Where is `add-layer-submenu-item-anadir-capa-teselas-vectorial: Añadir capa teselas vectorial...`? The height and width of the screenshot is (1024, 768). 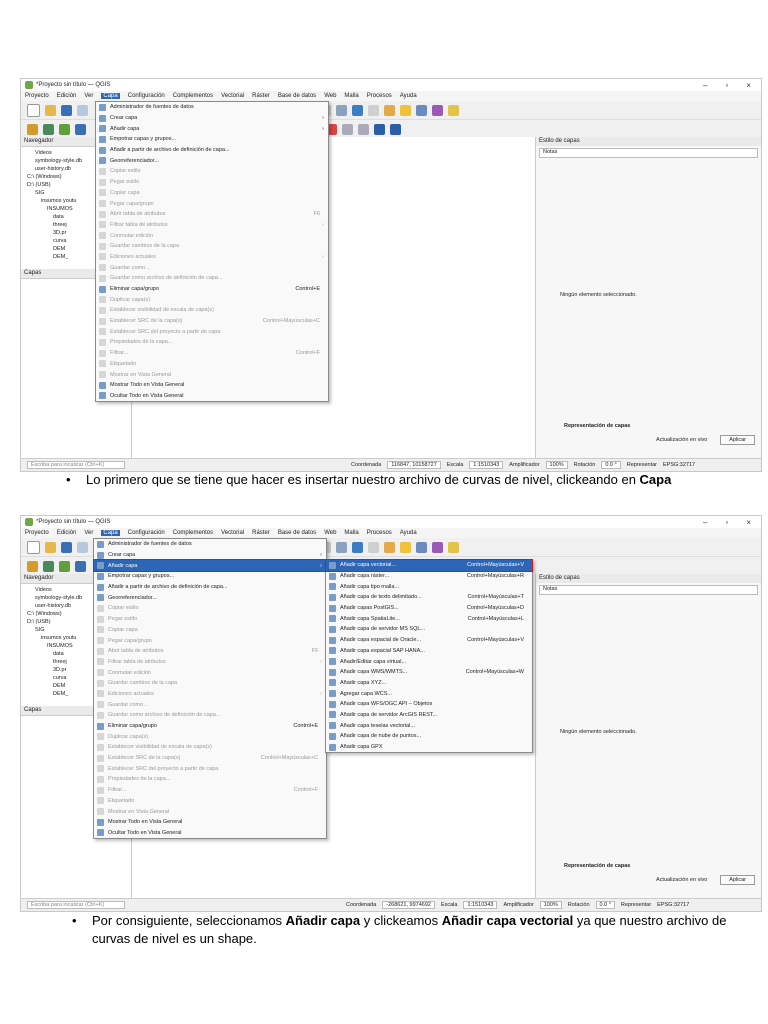
add-layer-submenu-item-anadir-capa-teselas-vectorial: Añadir capa teselas vectorial... is located at coordinates (429, 725).